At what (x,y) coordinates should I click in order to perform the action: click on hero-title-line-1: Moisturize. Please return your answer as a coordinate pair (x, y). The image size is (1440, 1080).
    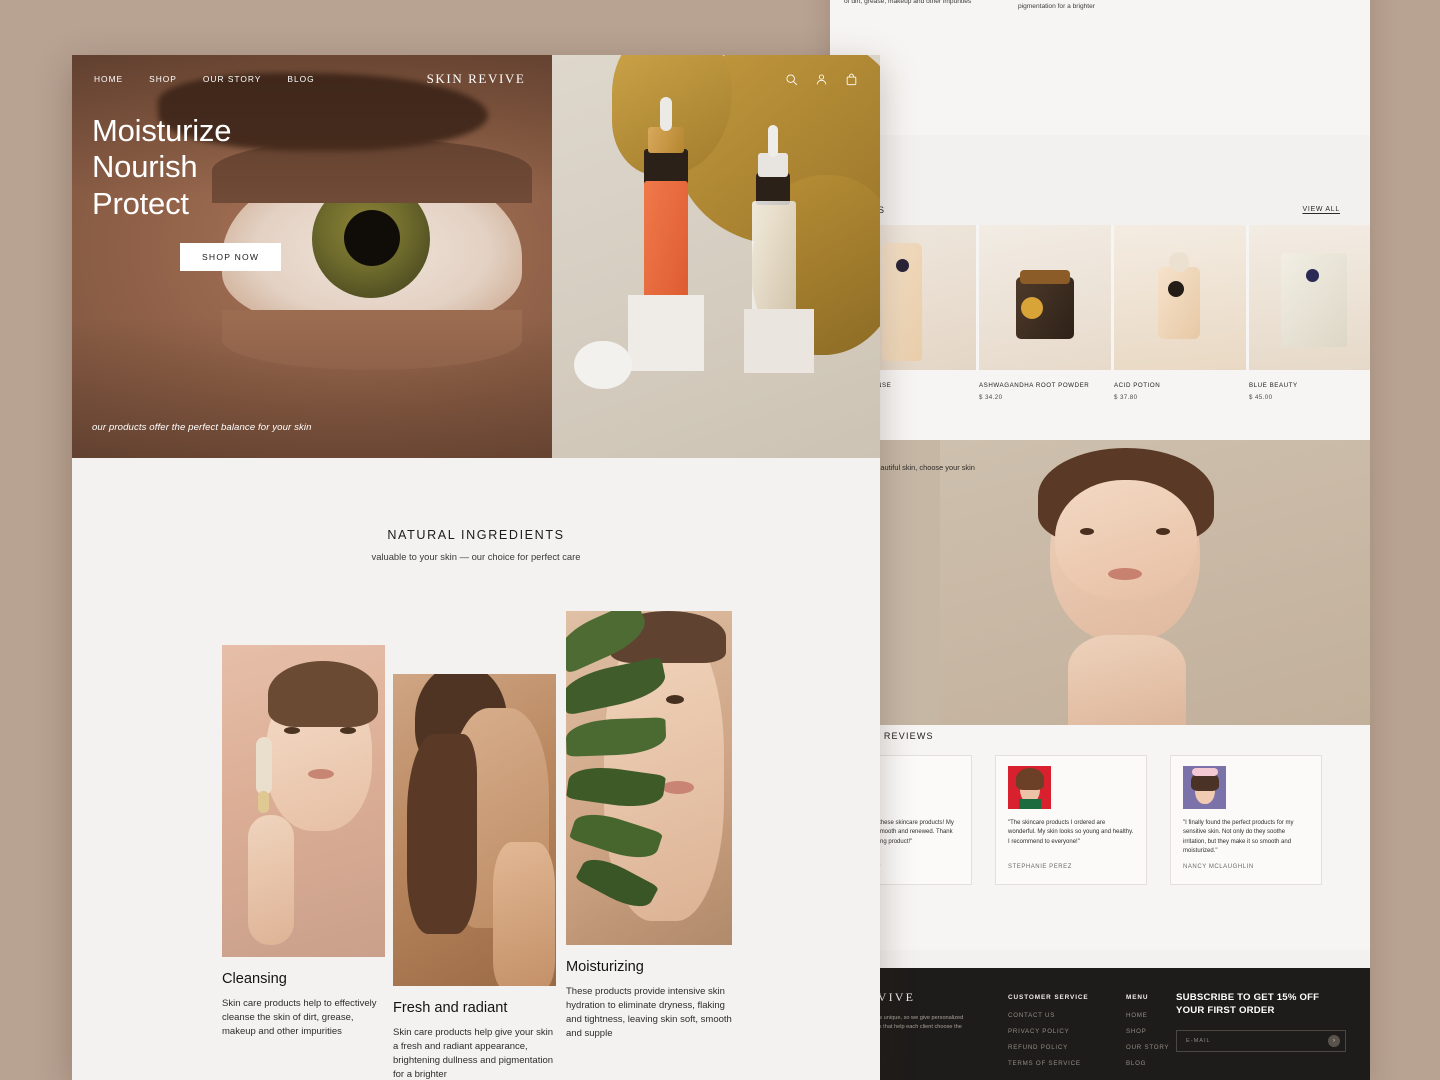
    Looking at the image, I should click on (162, 130).